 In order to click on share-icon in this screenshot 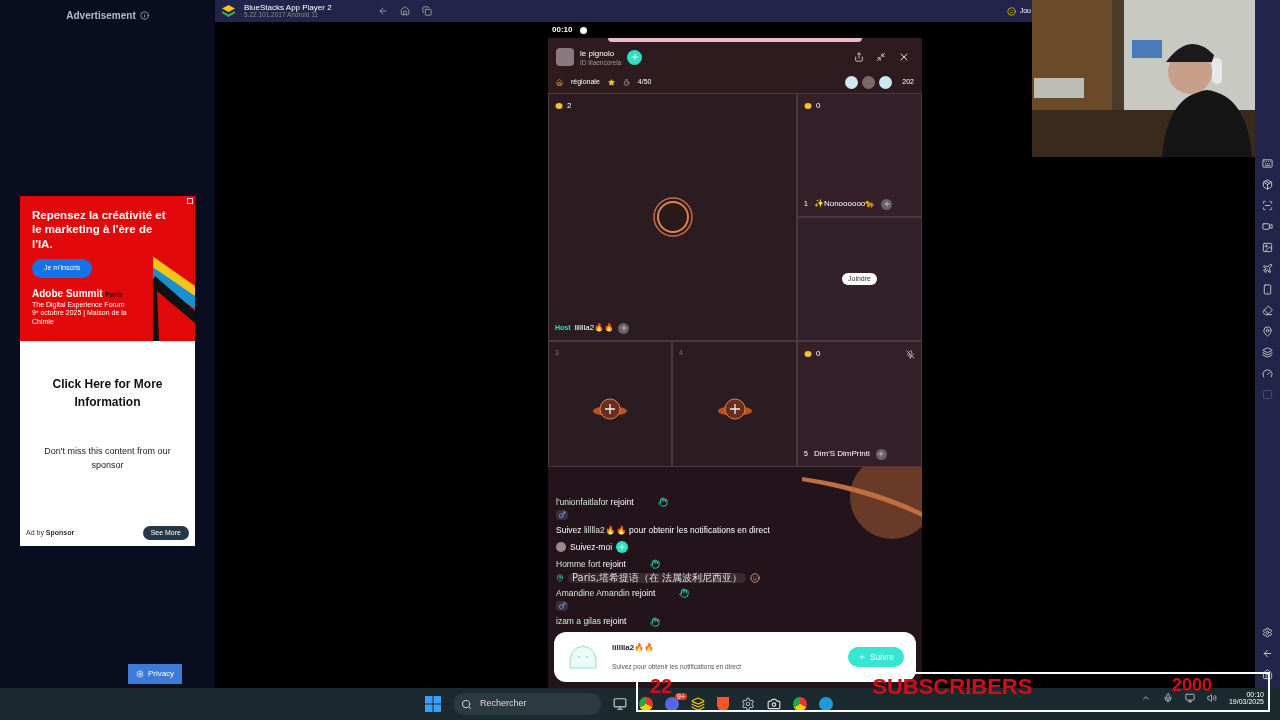, I will do `click(859, 57)`.